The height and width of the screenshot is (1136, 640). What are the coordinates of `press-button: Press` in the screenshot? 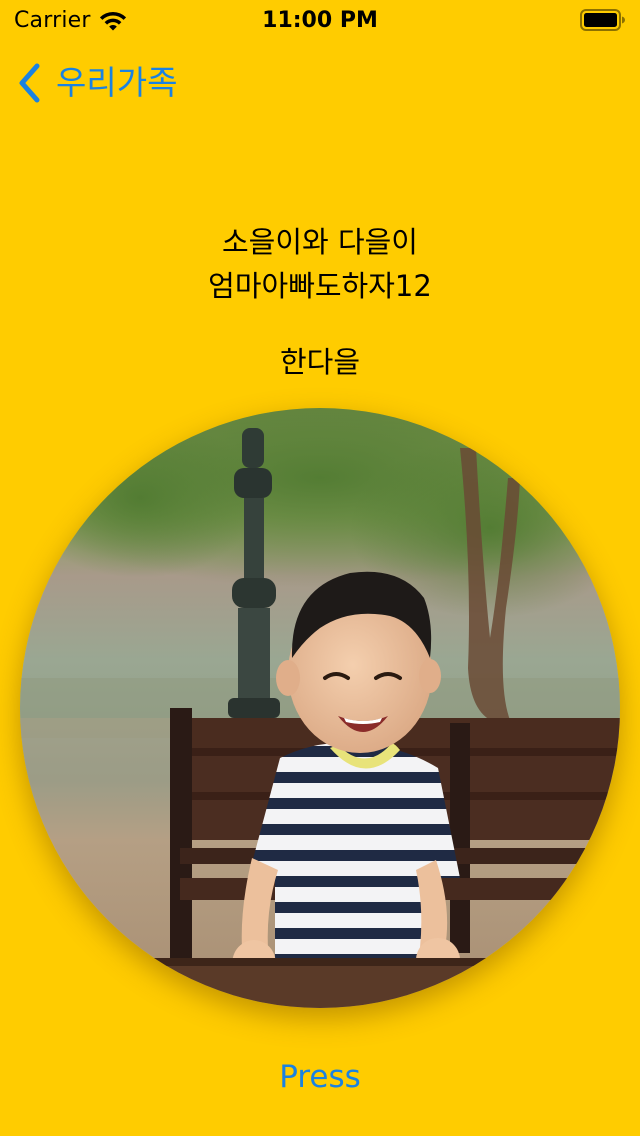 It's located at (320, 1077).